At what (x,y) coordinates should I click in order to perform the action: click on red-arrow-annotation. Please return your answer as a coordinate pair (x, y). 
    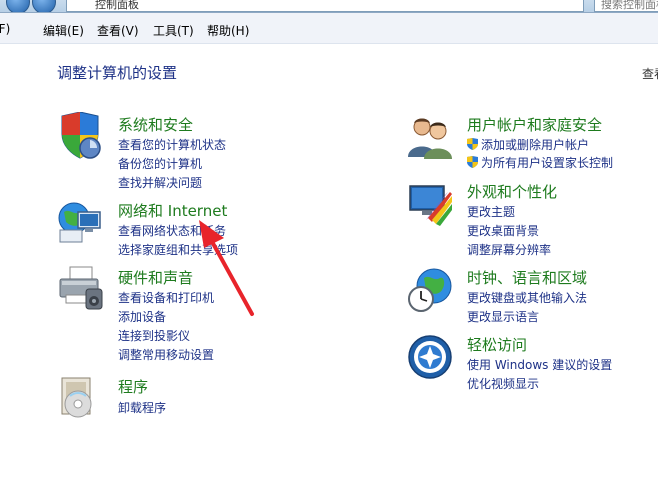
    Looking at the image, I should click on (226, 268).